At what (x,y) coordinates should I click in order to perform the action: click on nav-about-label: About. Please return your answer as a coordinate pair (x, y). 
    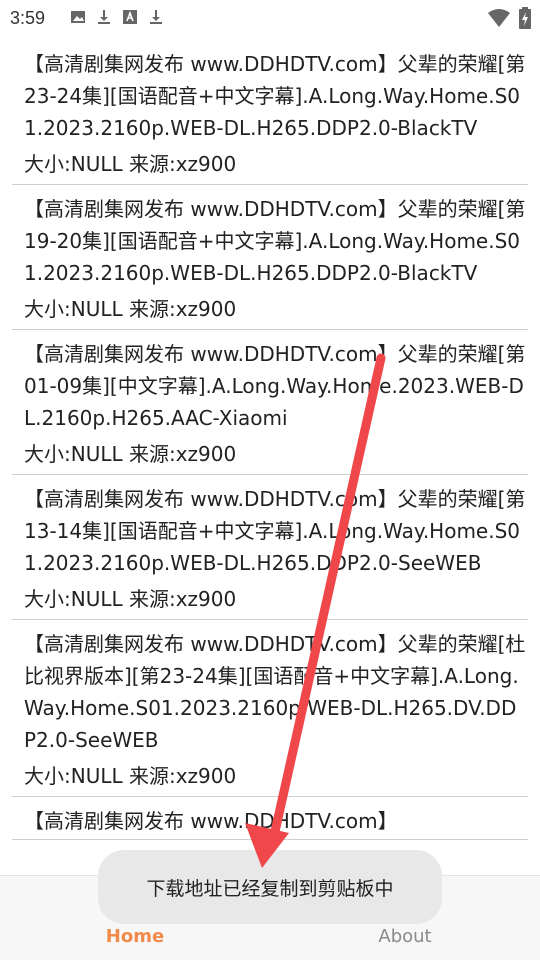
    Looking at the image, I should click on (405, 936).